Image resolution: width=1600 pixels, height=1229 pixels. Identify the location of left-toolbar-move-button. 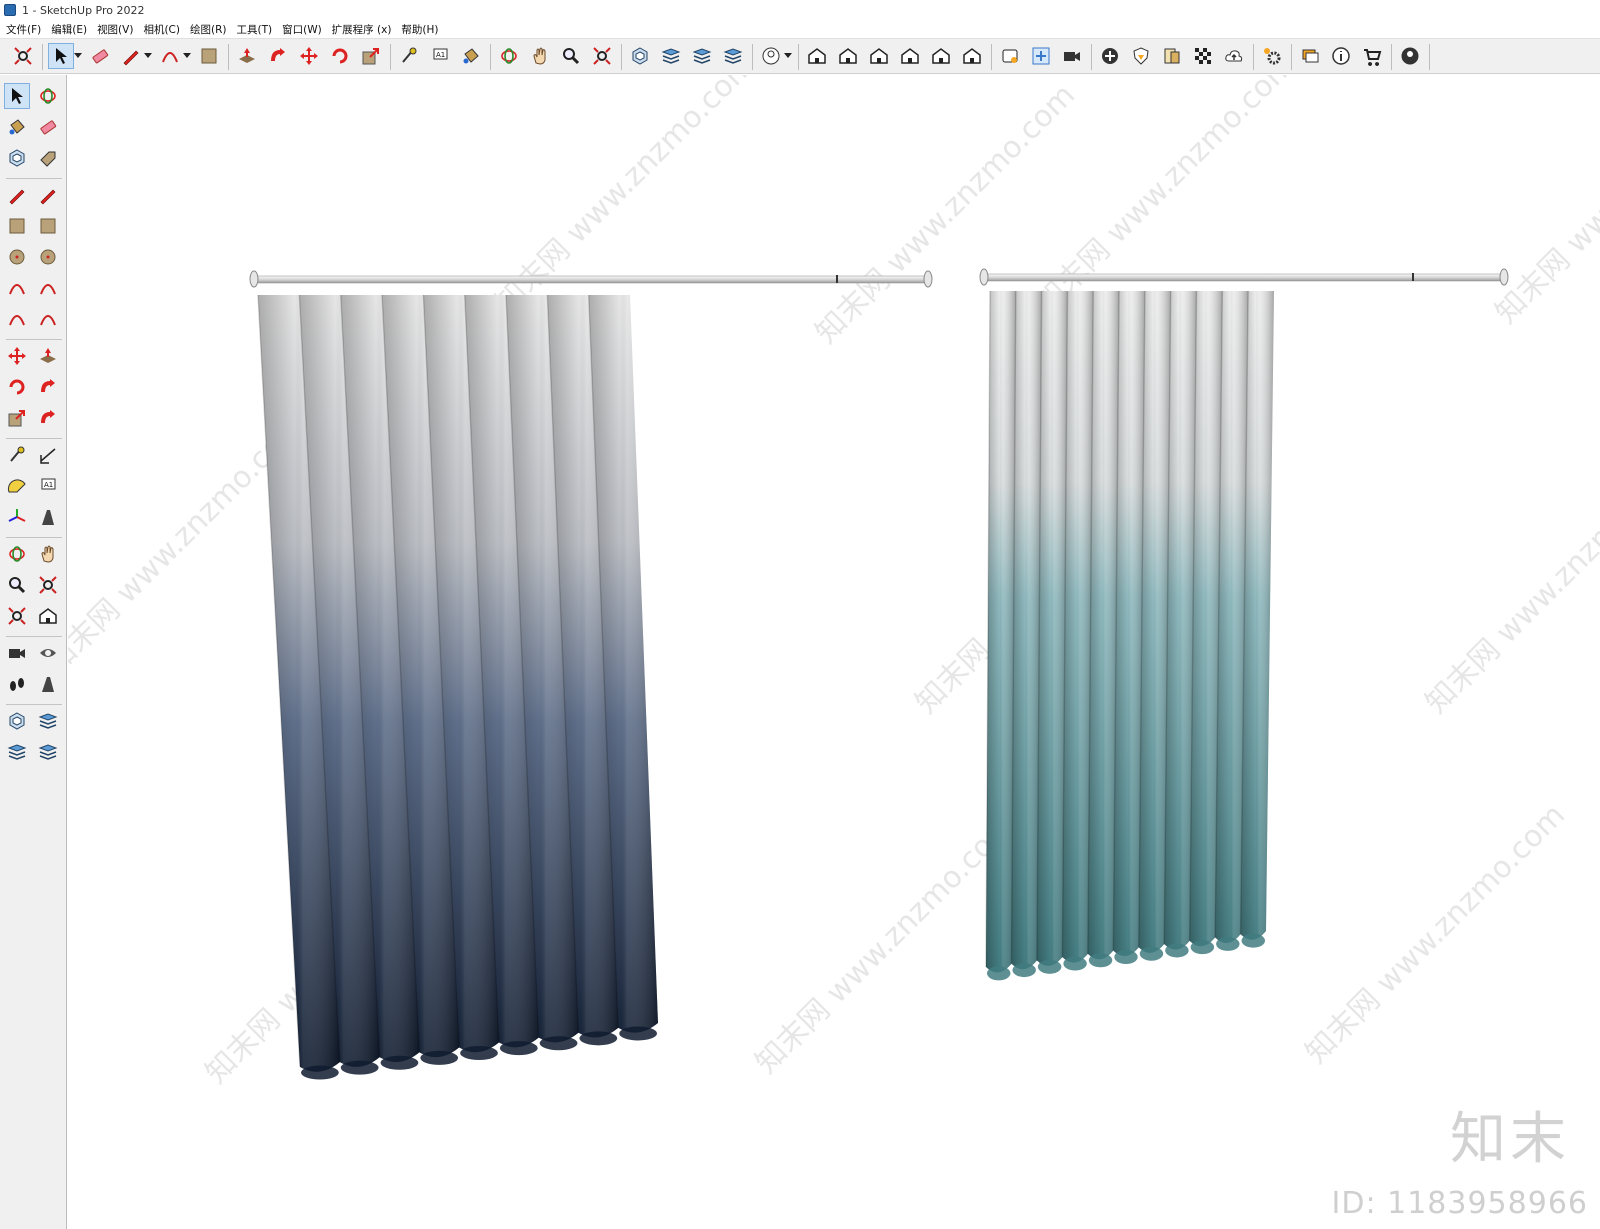
(17, 356).